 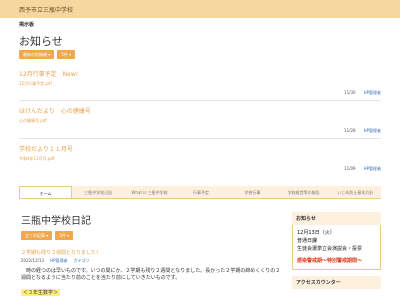 What do you see at coordinates (200, 84) in the screenshot?
I see `attachment-link: 12月行事予定.pdf` at bounding box center [200, 84].